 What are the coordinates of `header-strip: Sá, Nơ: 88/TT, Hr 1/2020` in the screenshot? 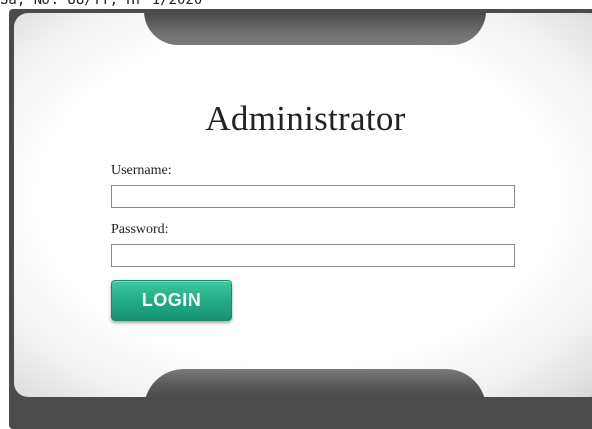 It's located at (296, 4).